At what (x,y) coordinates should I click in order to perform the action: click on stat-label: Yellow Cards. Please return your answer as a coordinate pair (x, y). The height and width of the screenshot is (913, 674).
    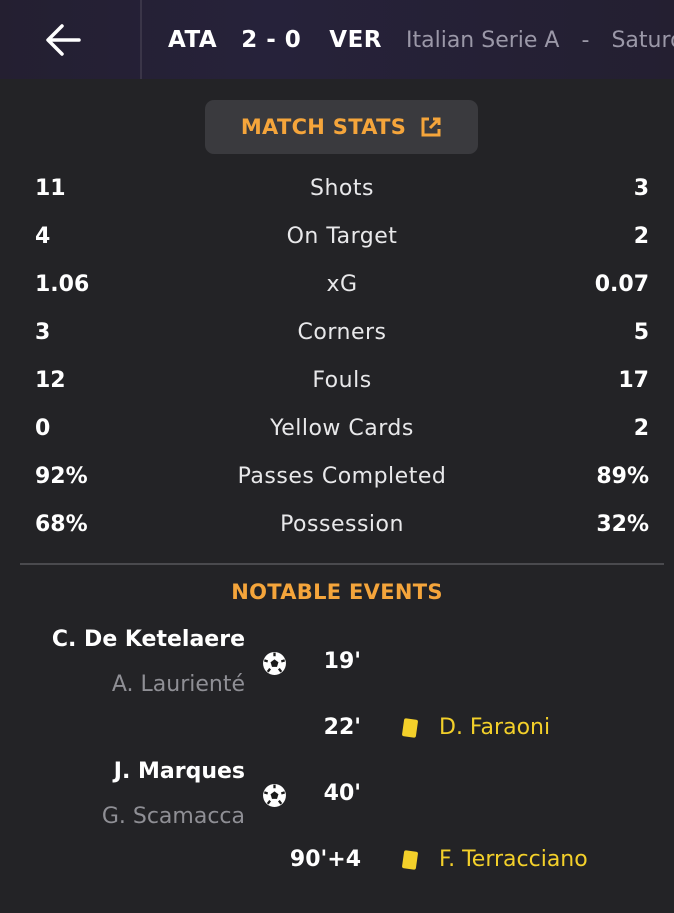
    Looking at the image, I should click on (342, 428).